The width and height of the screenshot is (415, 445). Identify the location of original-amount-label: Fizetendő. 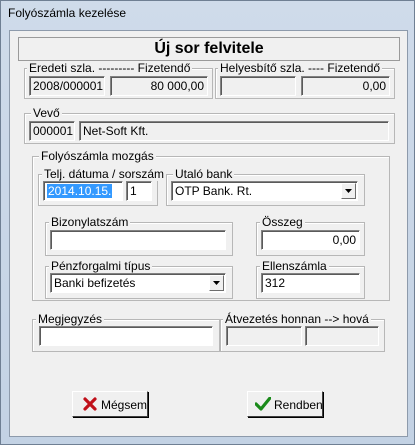
(164, 68).